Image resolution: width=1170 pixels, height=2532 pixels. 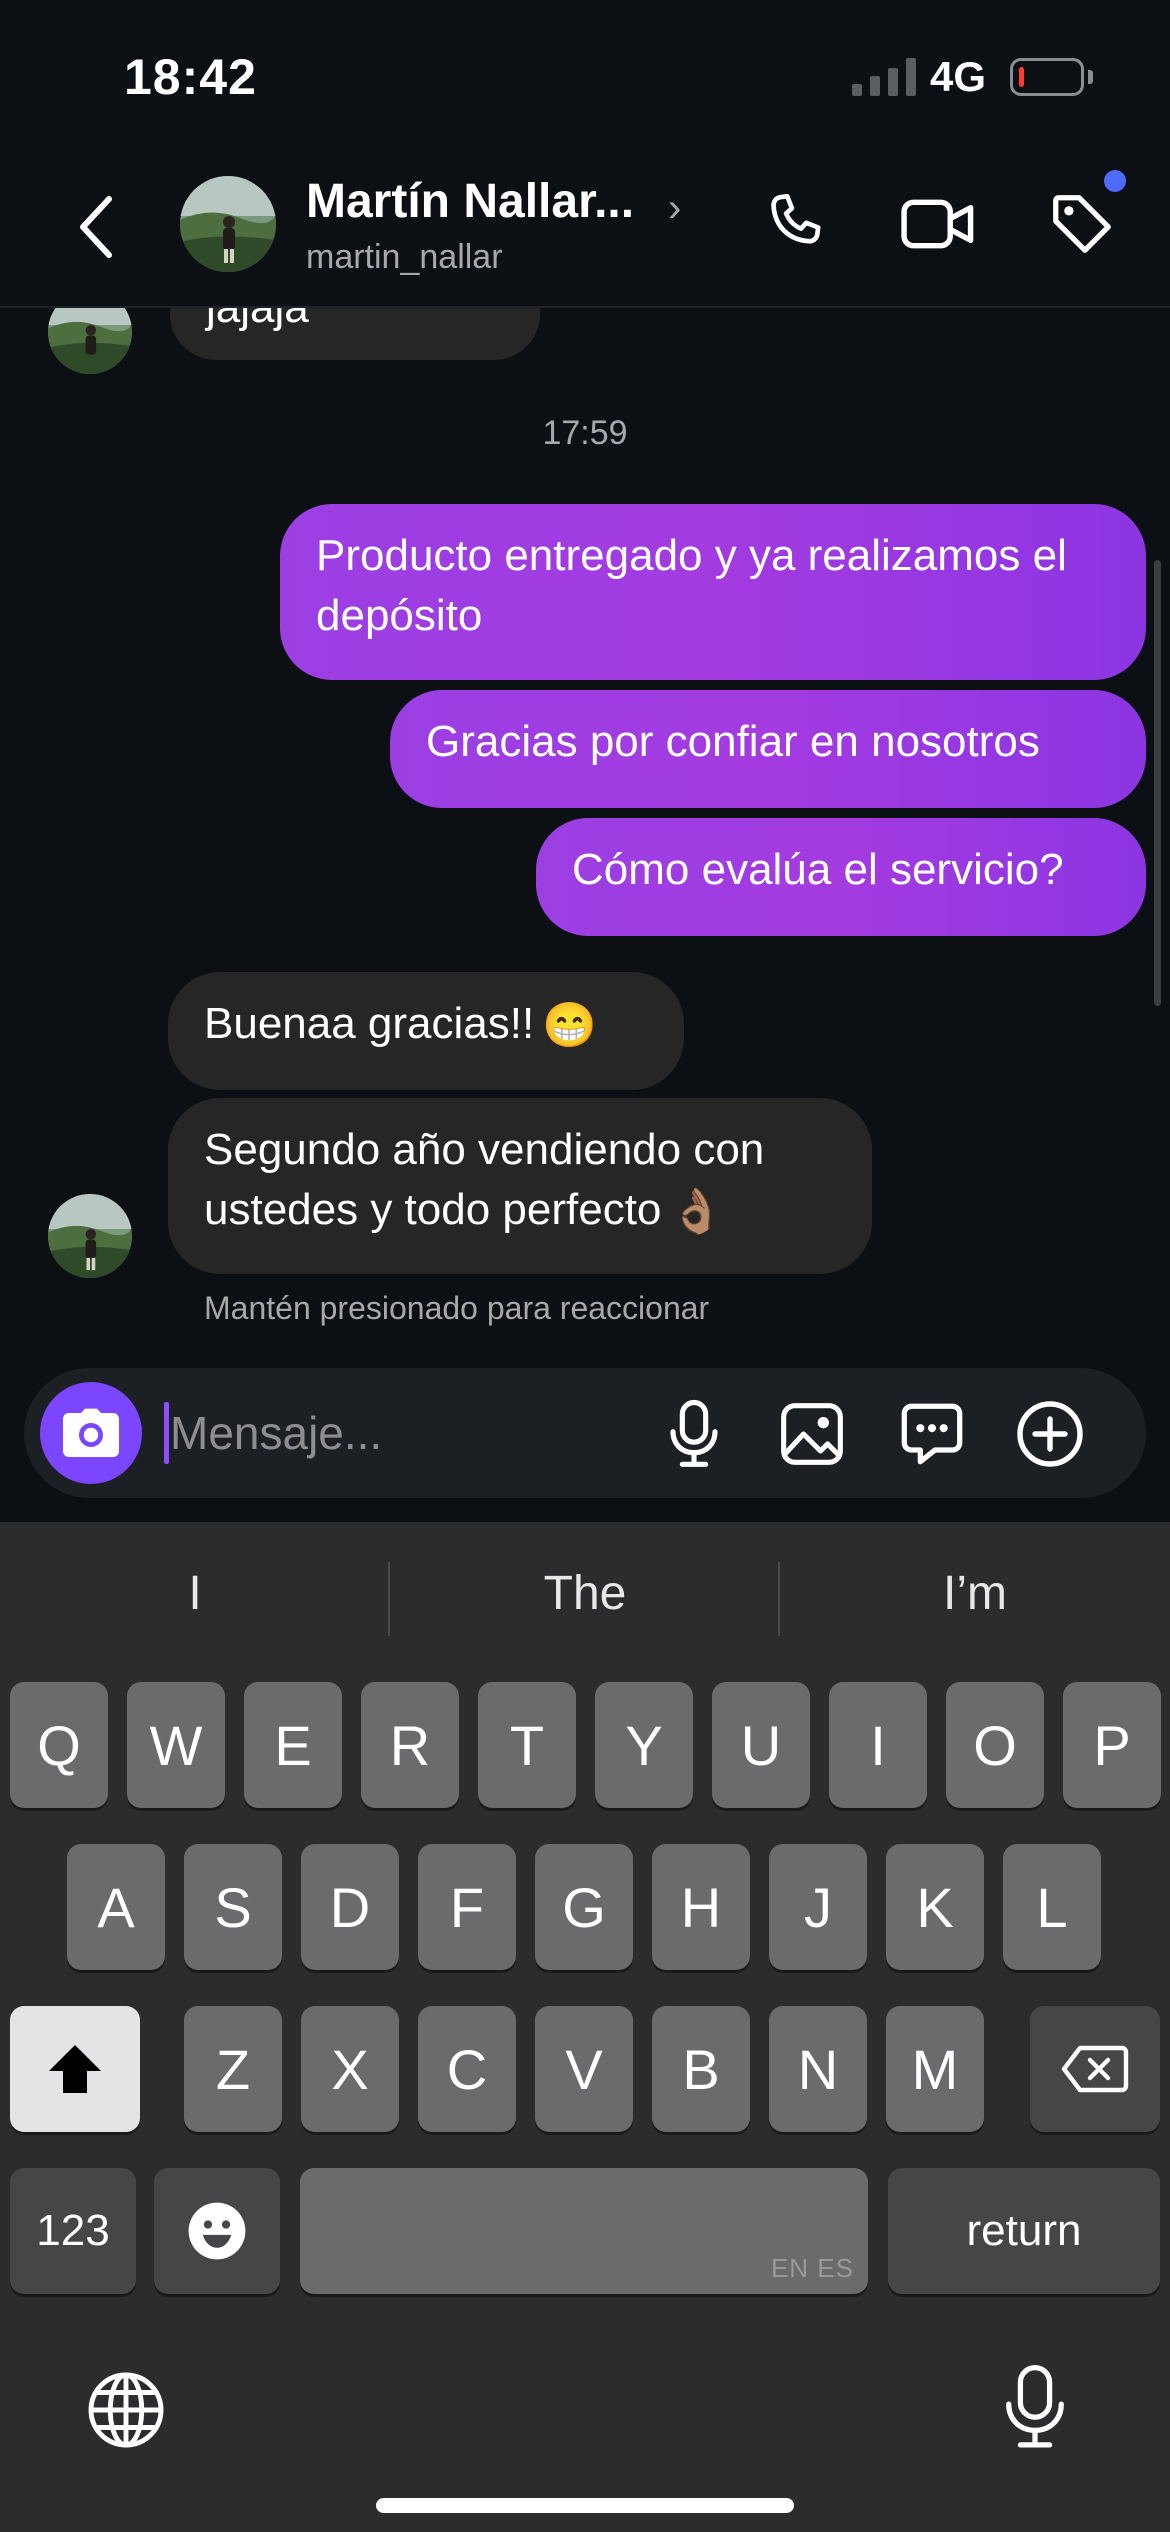 I want to click on key-k: K, so click(x=935, y=1907).